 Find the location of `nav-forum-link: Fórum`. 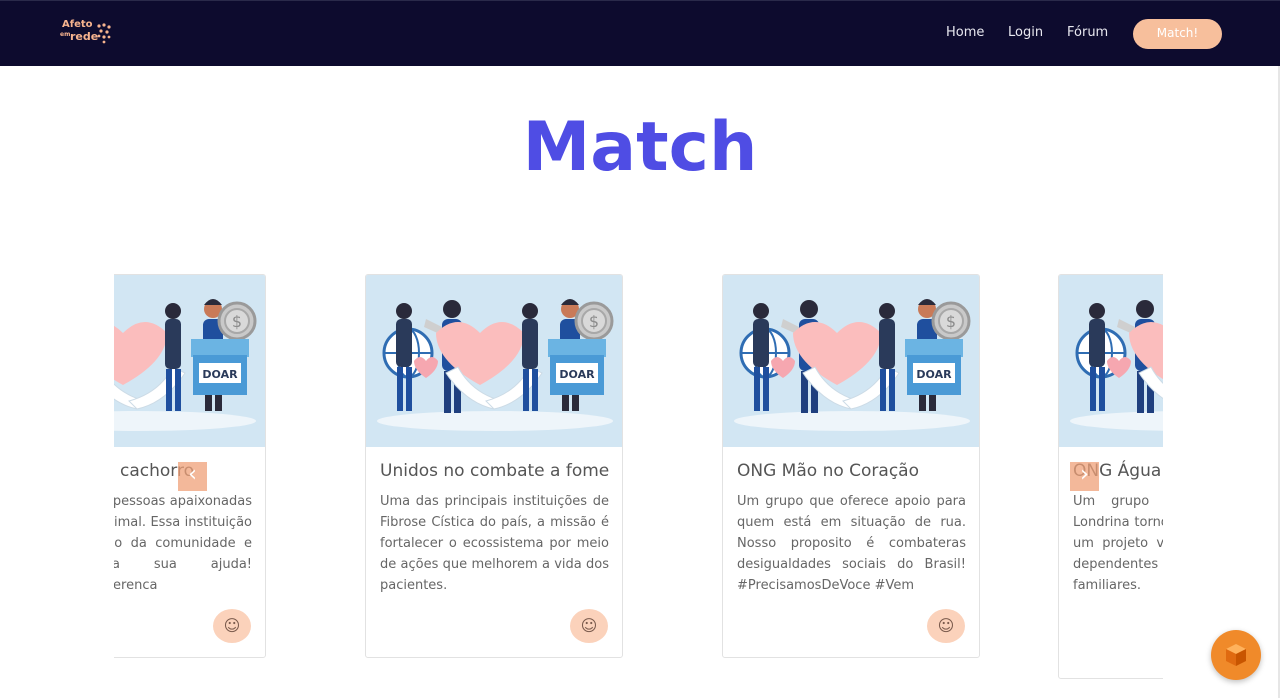

nav-forum-link: Fórum is located at coordinates (1087, 32).